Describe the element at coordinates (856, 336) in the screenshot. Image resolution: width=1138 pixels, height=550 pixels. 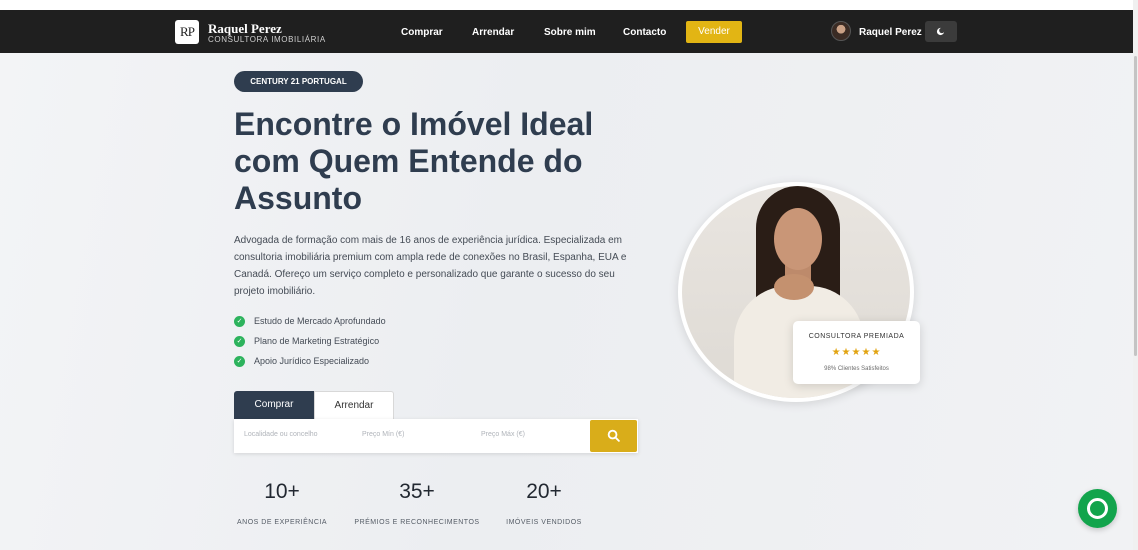
I see `award-title: CONSULTORA PREMIADA` at that location.